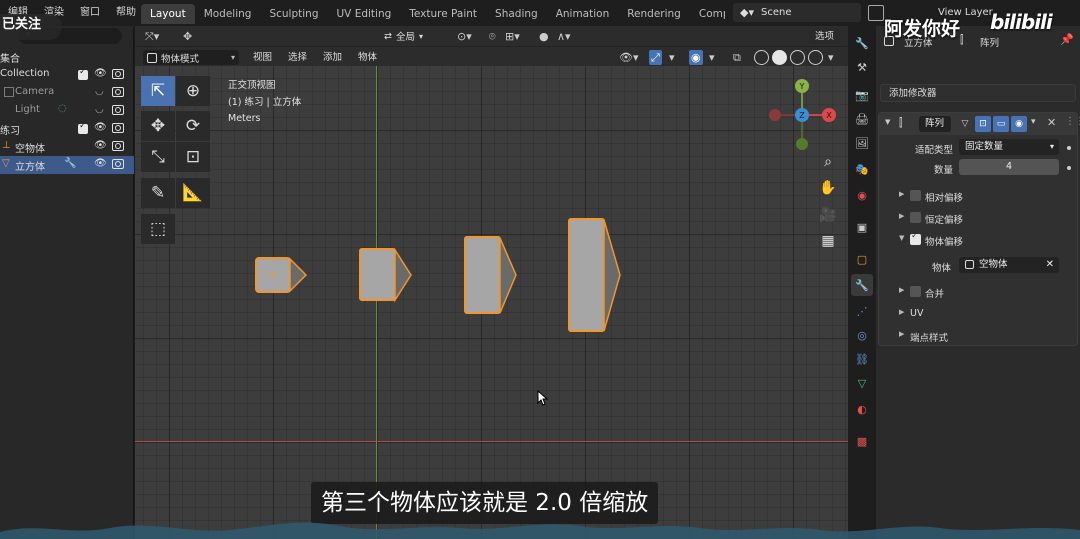  I want to click on offset-object-field: 空物体 ✕, so click(1009, 265).